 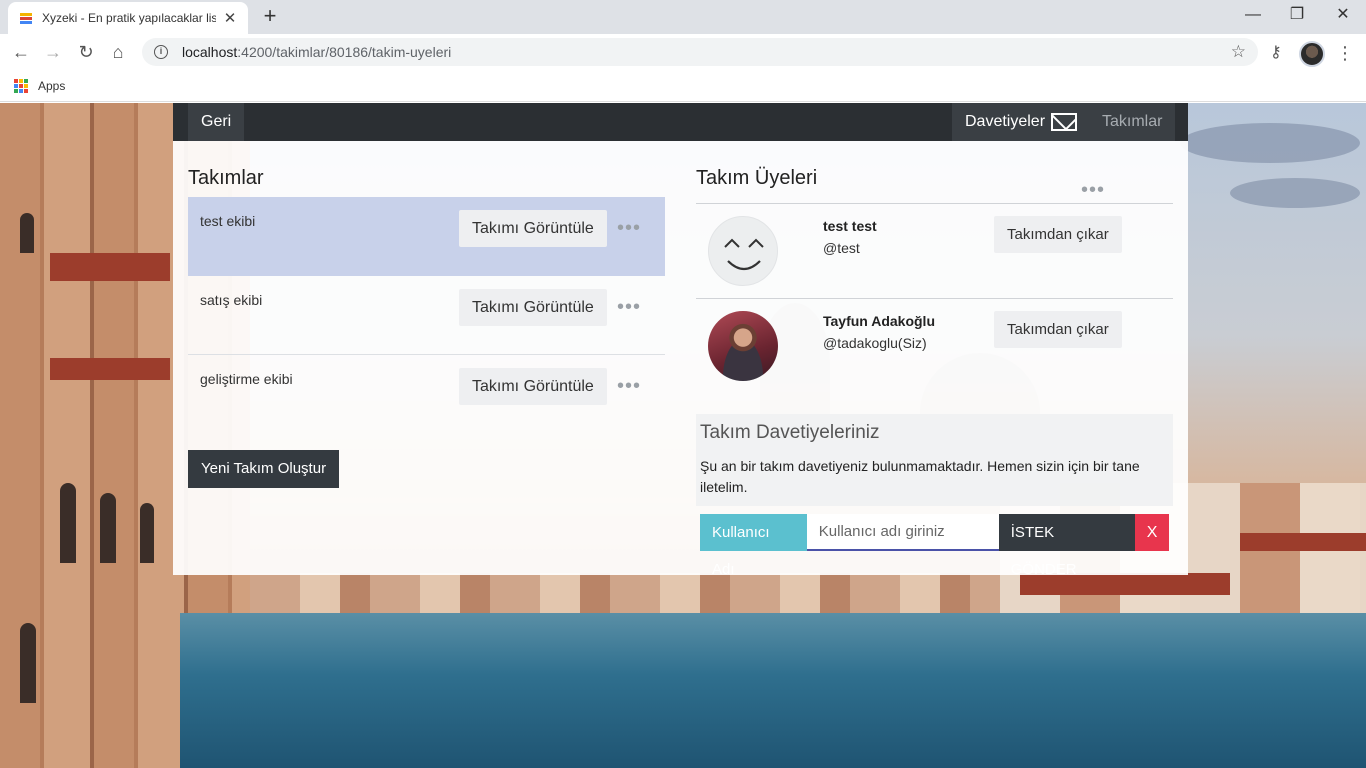 I want to click on apps-grid-icon, so click(x=21, y=85).